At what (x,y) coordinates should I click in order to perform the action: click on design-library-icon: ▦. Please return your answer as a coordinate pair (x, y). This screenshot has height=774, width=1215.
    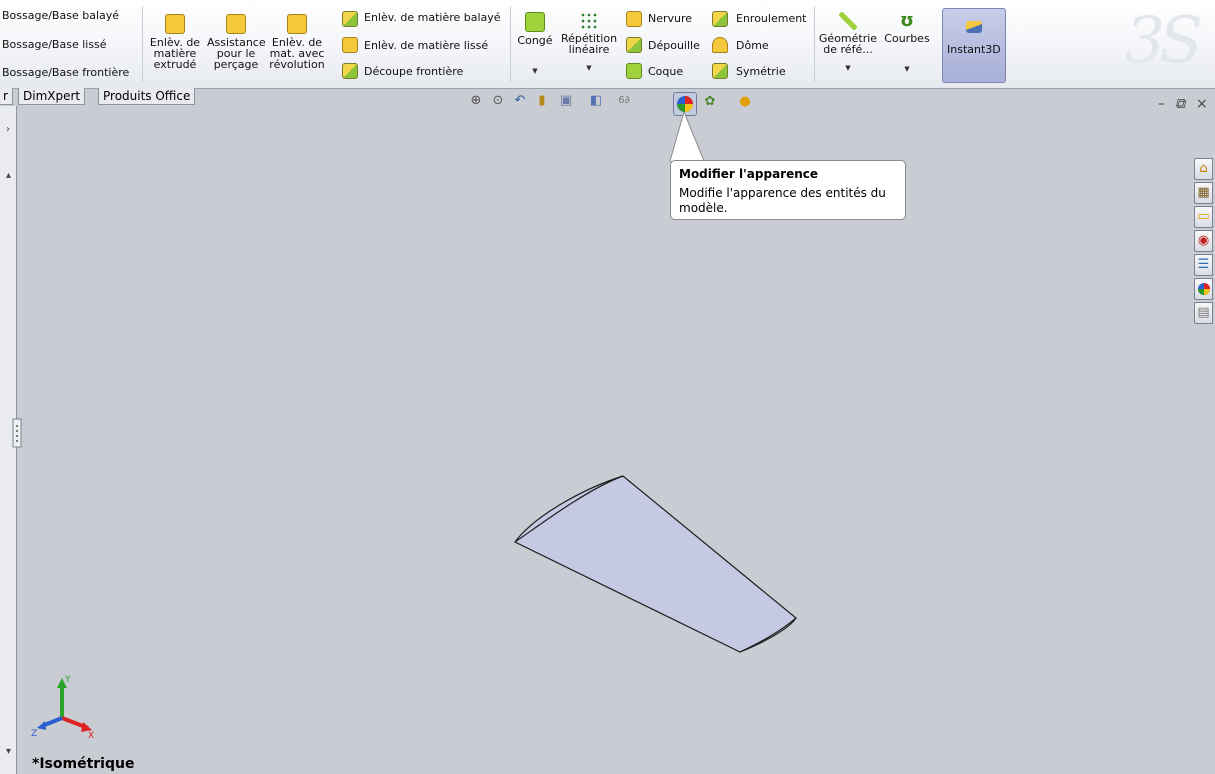
    Looking at the image, I should click on (1203, 193).